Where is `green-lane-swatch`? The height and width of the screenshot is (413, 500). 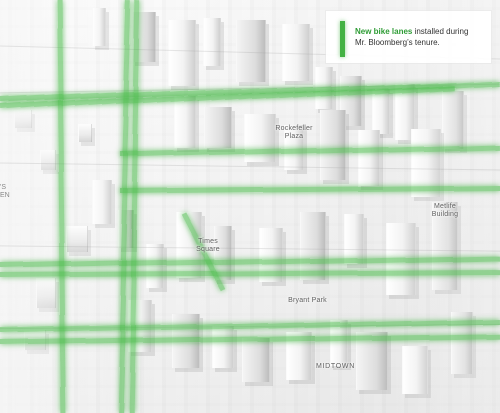
green-lane-swatch is located at coordinates (342, 39).